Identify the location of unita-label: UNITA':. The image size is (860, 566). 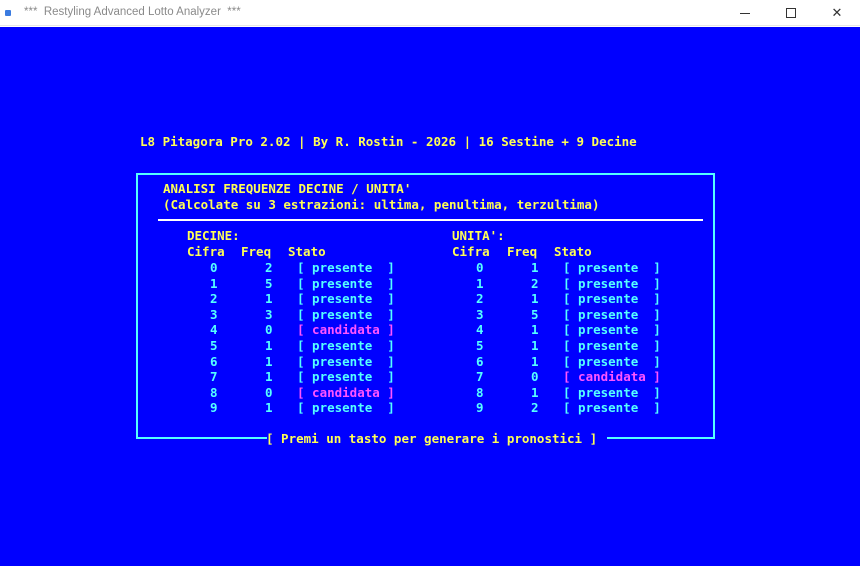
(478, 235).